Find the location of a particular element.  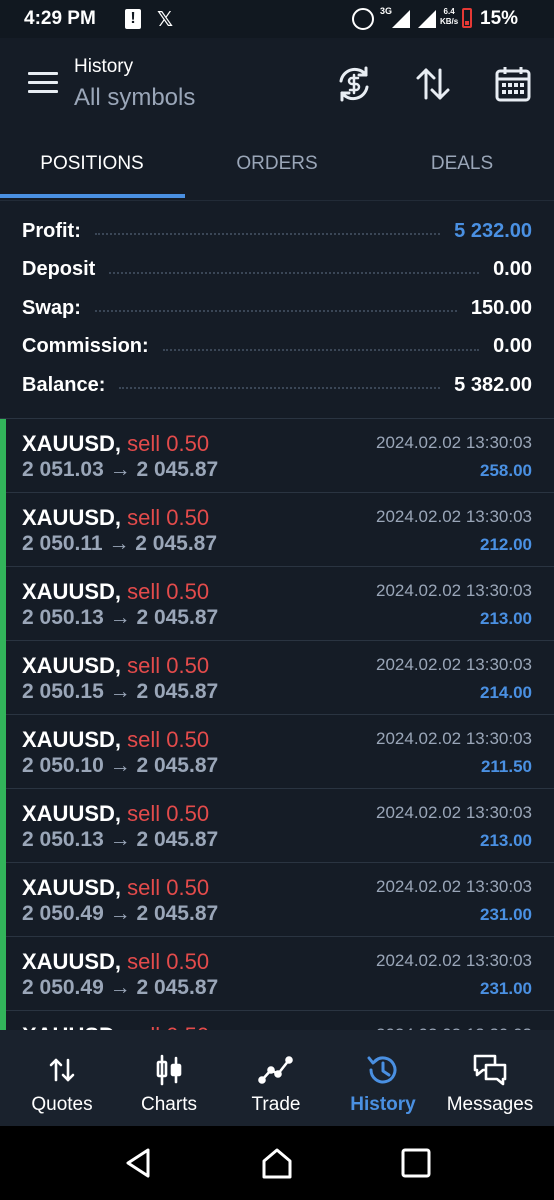

sort-icon is located at coordinates (433, 84).